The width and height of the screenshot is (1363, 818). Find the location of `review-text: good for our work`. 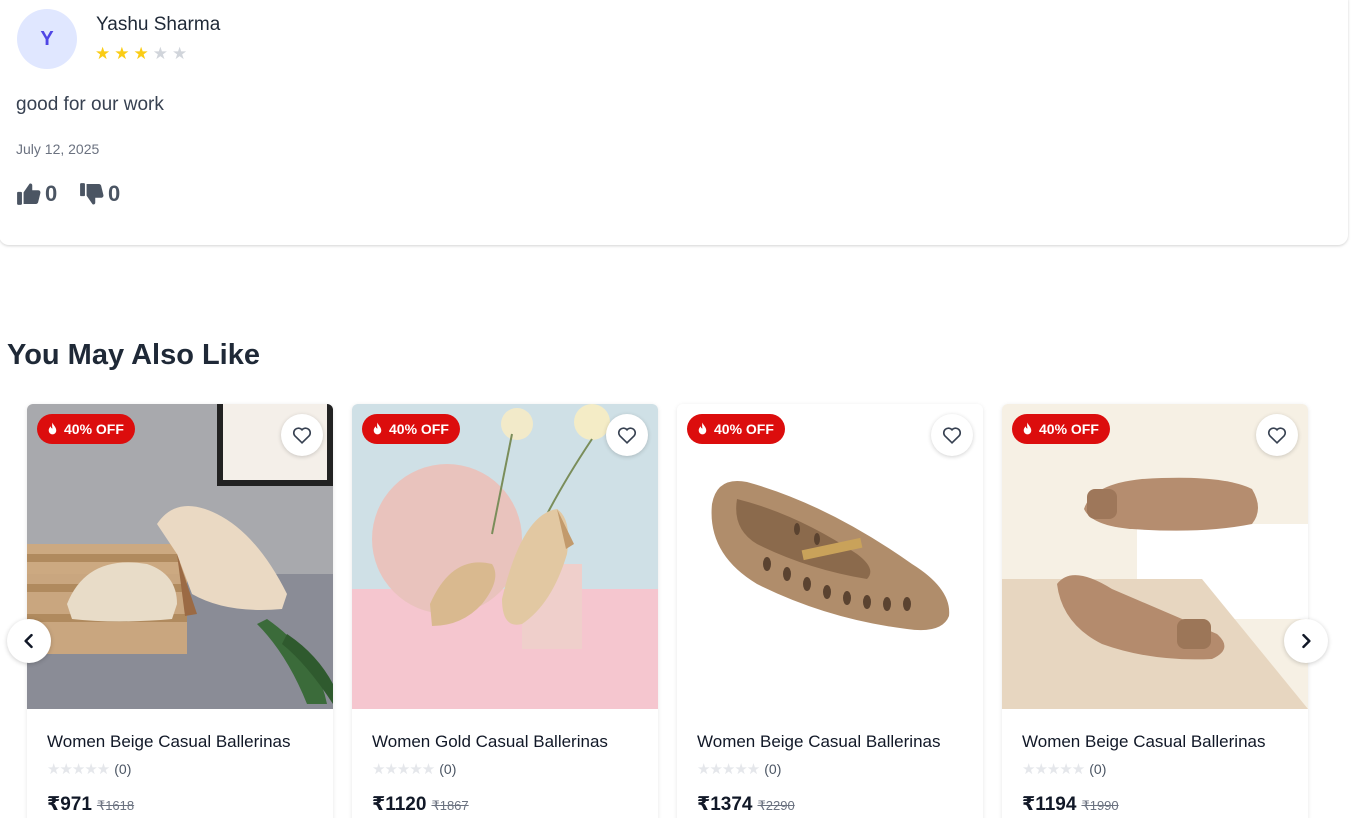

review-text: good for our work is located at coordinates (90, 104).